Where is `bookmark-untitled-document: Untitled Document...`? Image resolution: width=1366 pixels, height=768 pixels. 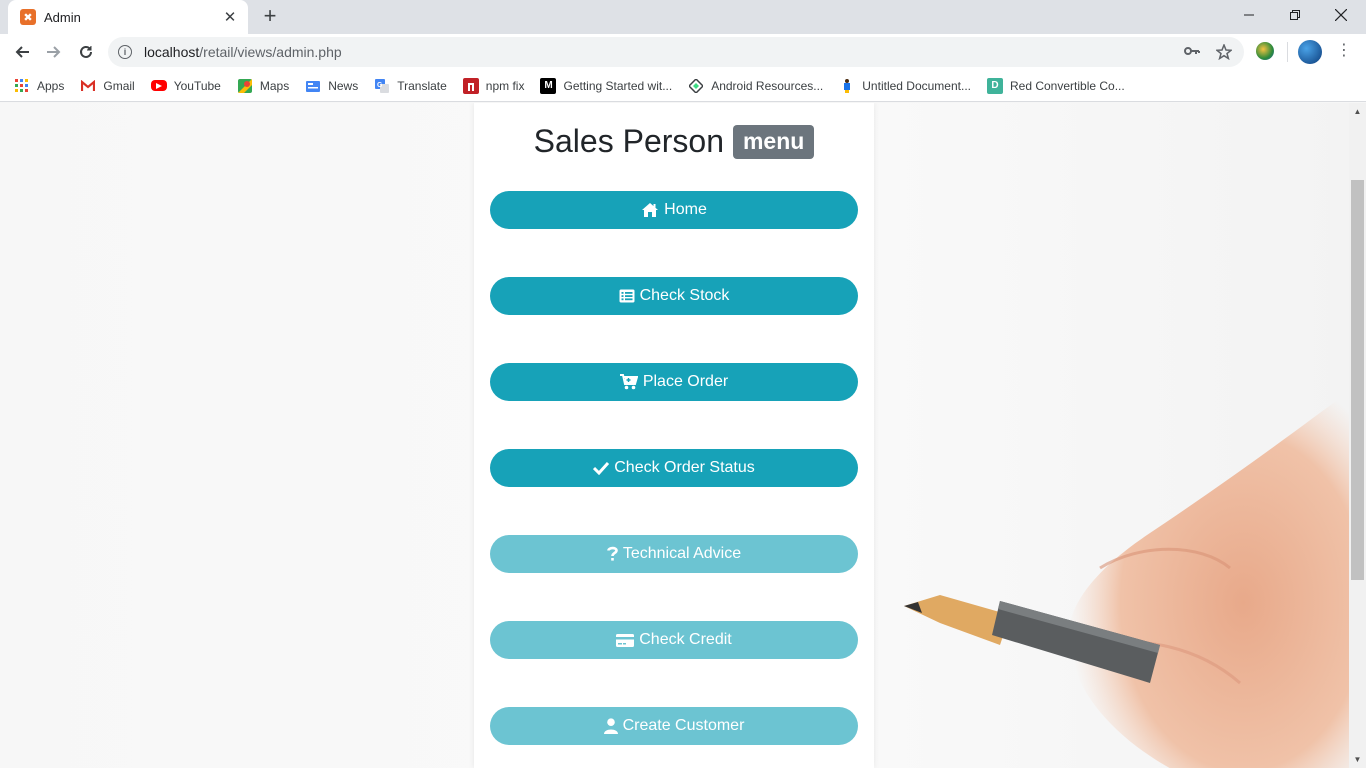 bookmark-untitled-document: Untitled Document... is located at coordinates (905, 86).